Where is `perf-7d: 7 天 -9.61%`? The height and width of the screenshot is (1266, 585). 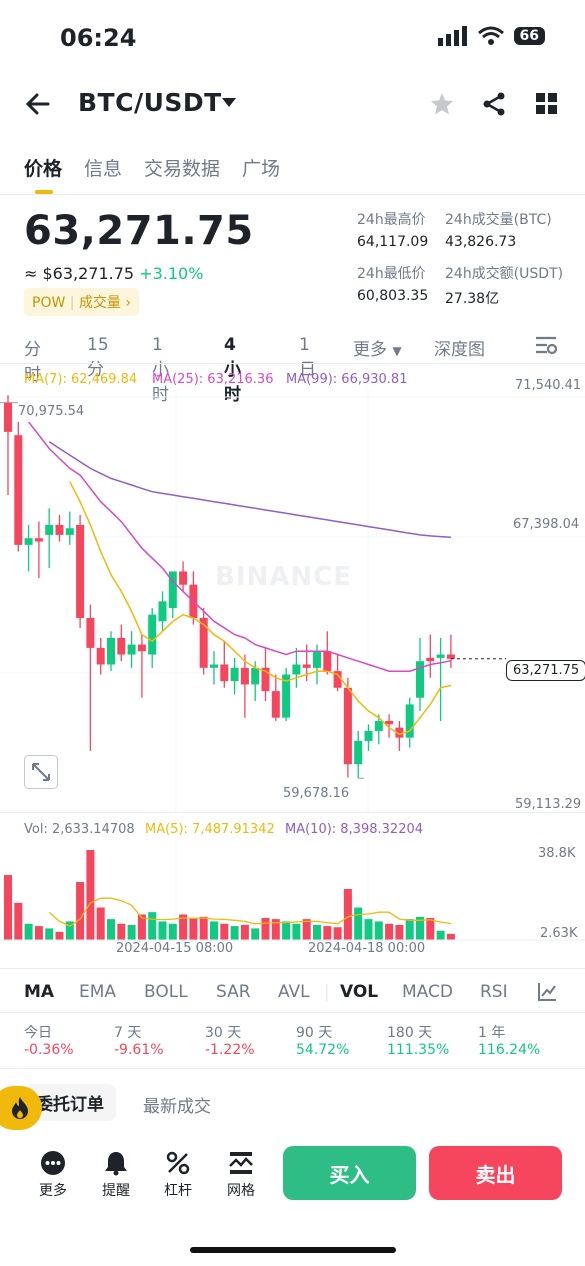
perf-7d: 7 天 -9.61% is located at coordinates (139, 1040).